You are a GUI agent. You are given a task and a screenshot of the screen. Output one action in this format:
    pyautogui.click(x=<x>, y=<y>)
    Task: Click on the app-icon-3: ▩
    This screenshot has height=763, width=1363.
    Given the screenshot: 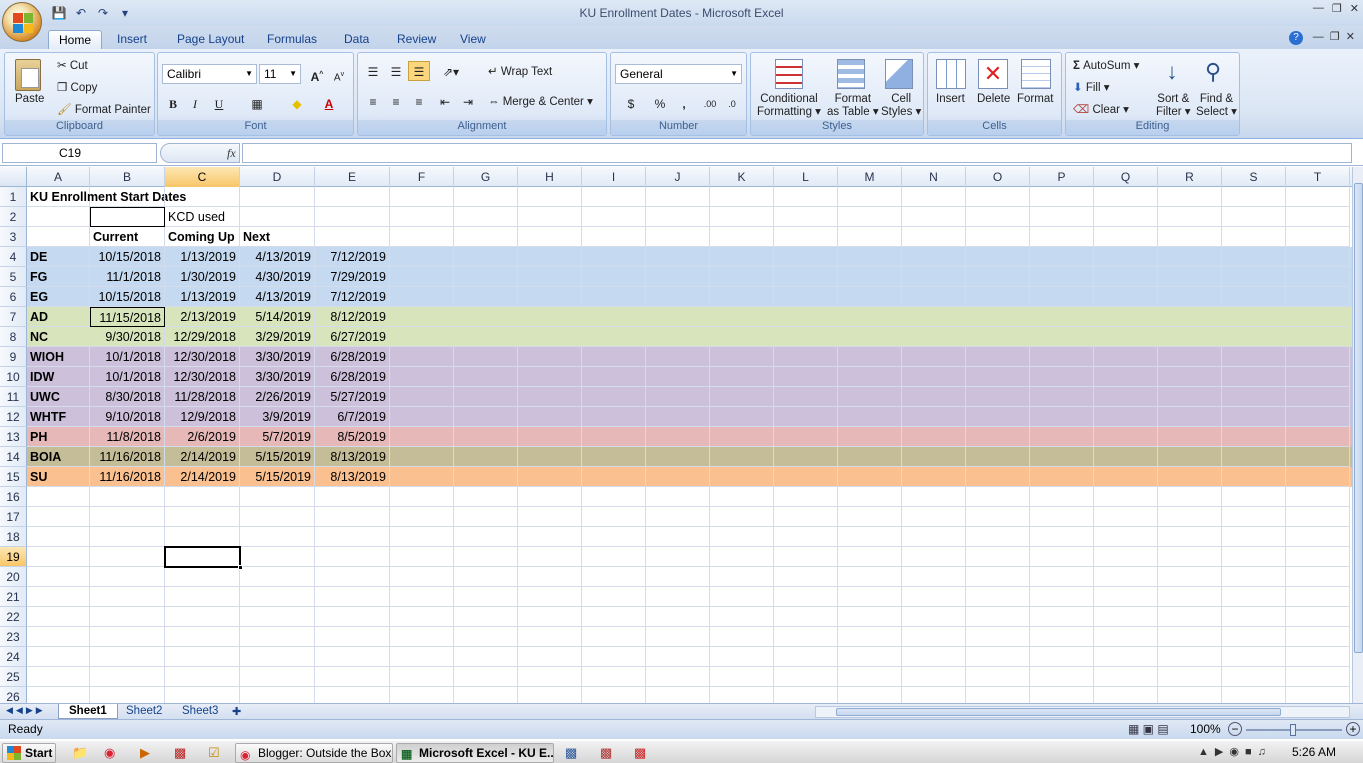 What is the action you would take?
    pyautogui.click(x=606, y=753)
    